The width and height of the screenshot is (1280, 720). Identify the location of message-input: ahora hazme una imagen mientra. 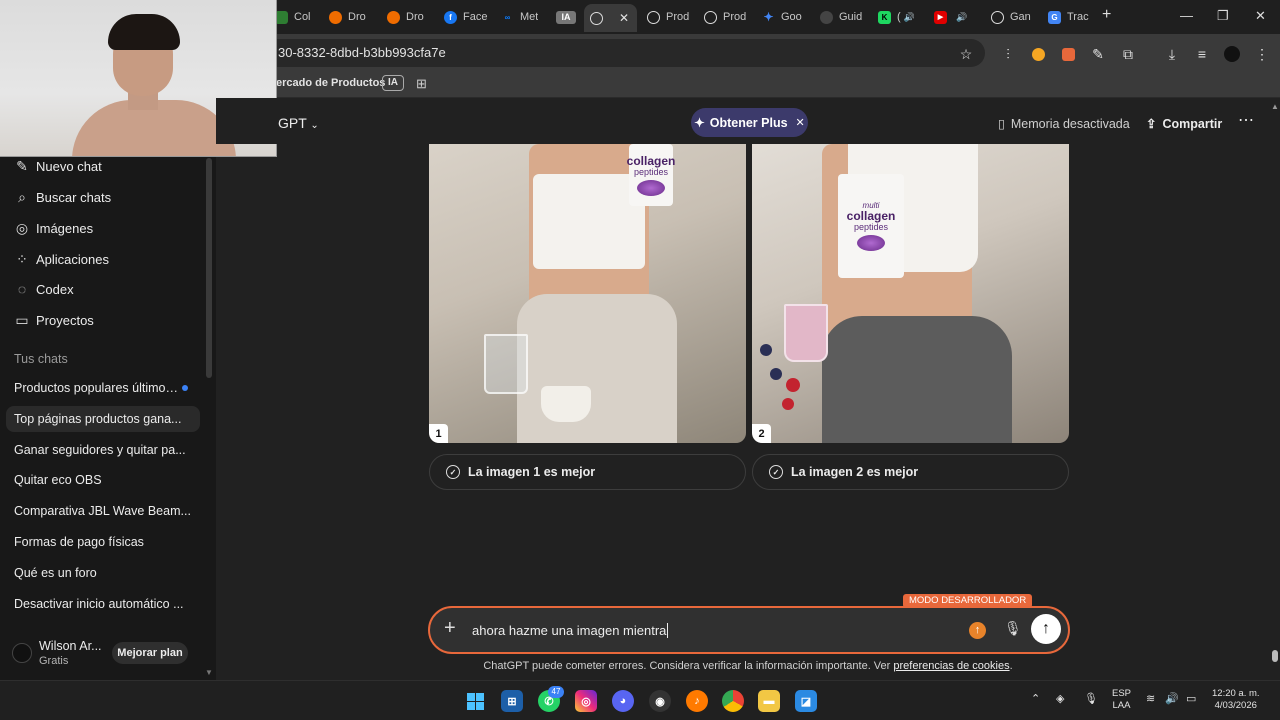
(570, 630).